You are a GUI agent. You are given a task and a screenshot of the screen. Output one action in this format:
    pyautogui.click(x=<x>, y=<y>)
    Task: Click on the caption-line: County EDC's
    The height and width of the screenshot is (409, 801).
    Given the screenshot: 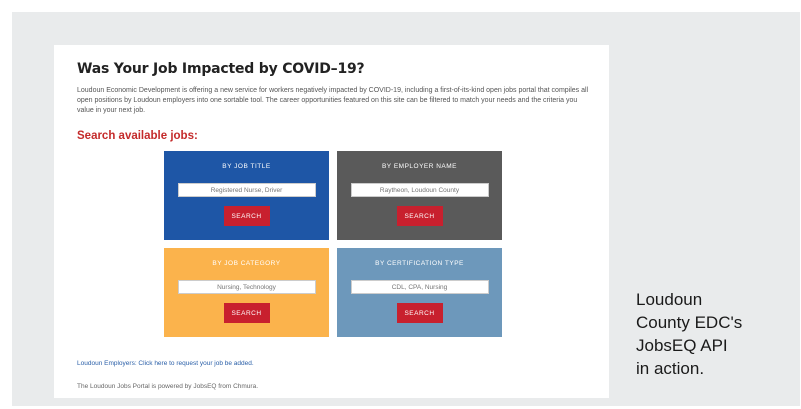 What is the action you would take?
    pyautogui.click(x=689, y=322)
    